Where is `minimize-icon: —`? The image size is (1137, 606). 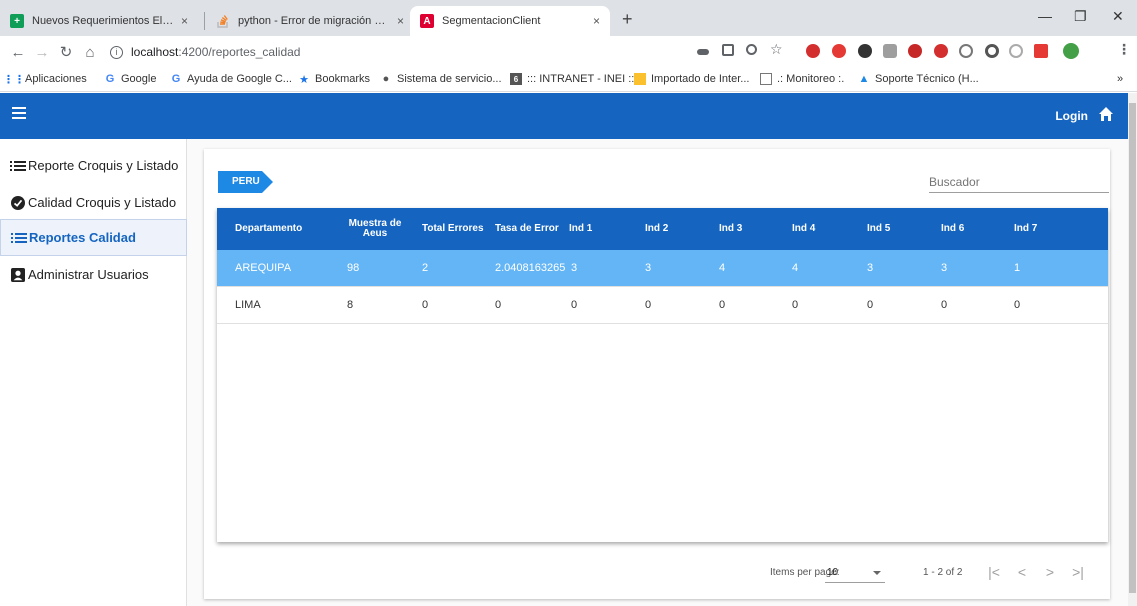
minimize-icon: — is located at coordinates (1045, 16).